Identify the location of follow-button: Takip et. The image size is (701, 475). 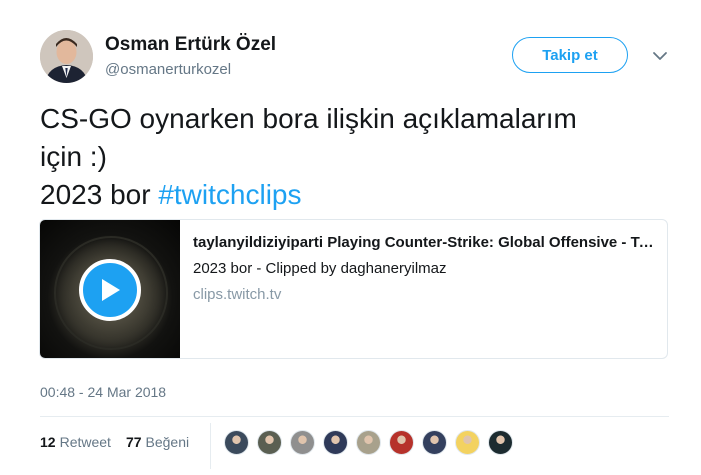
(570, 55).